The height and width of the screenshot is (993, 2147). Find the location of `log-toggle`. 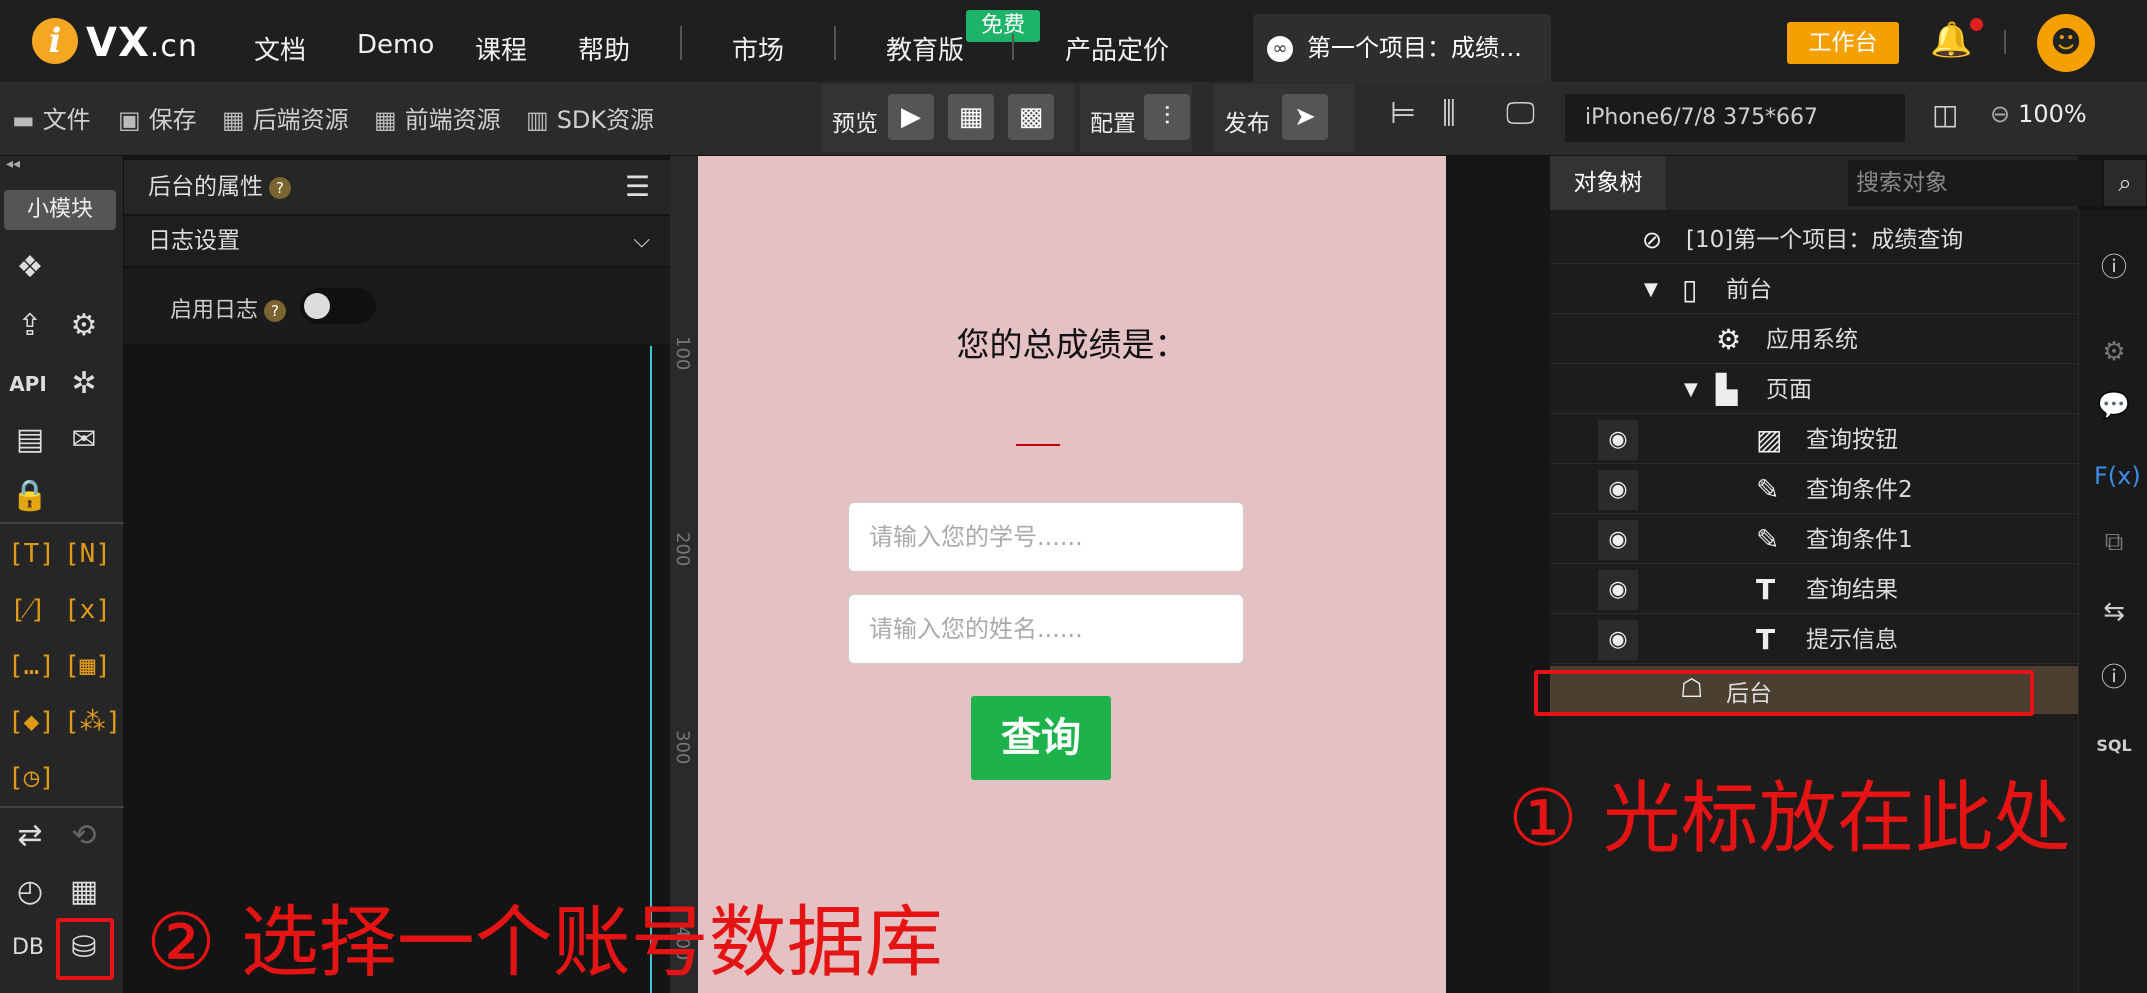

log-toggle is located at coordinates (338, 306).